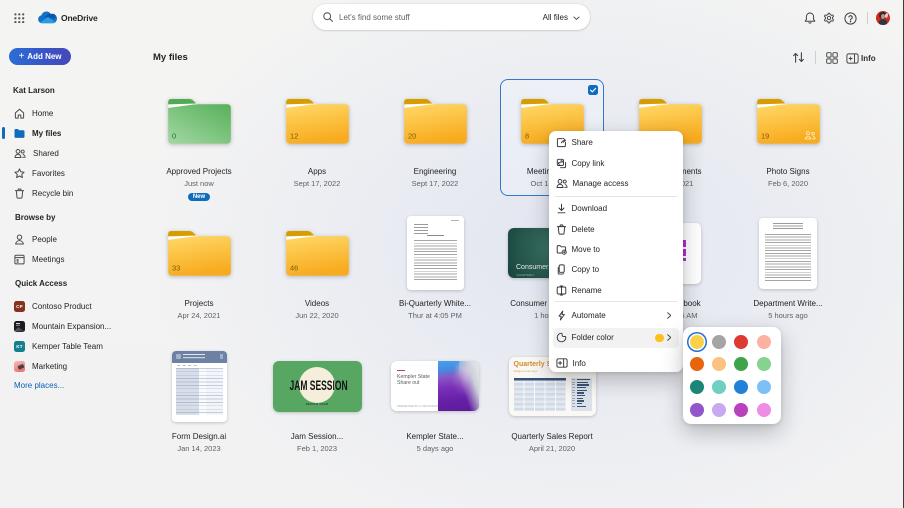 Image resolution: width=904 pixels, height=508 pixels. Describe the element at coordinates (765, 135) in the screenshot. I see `svg-text: 19` at that location.